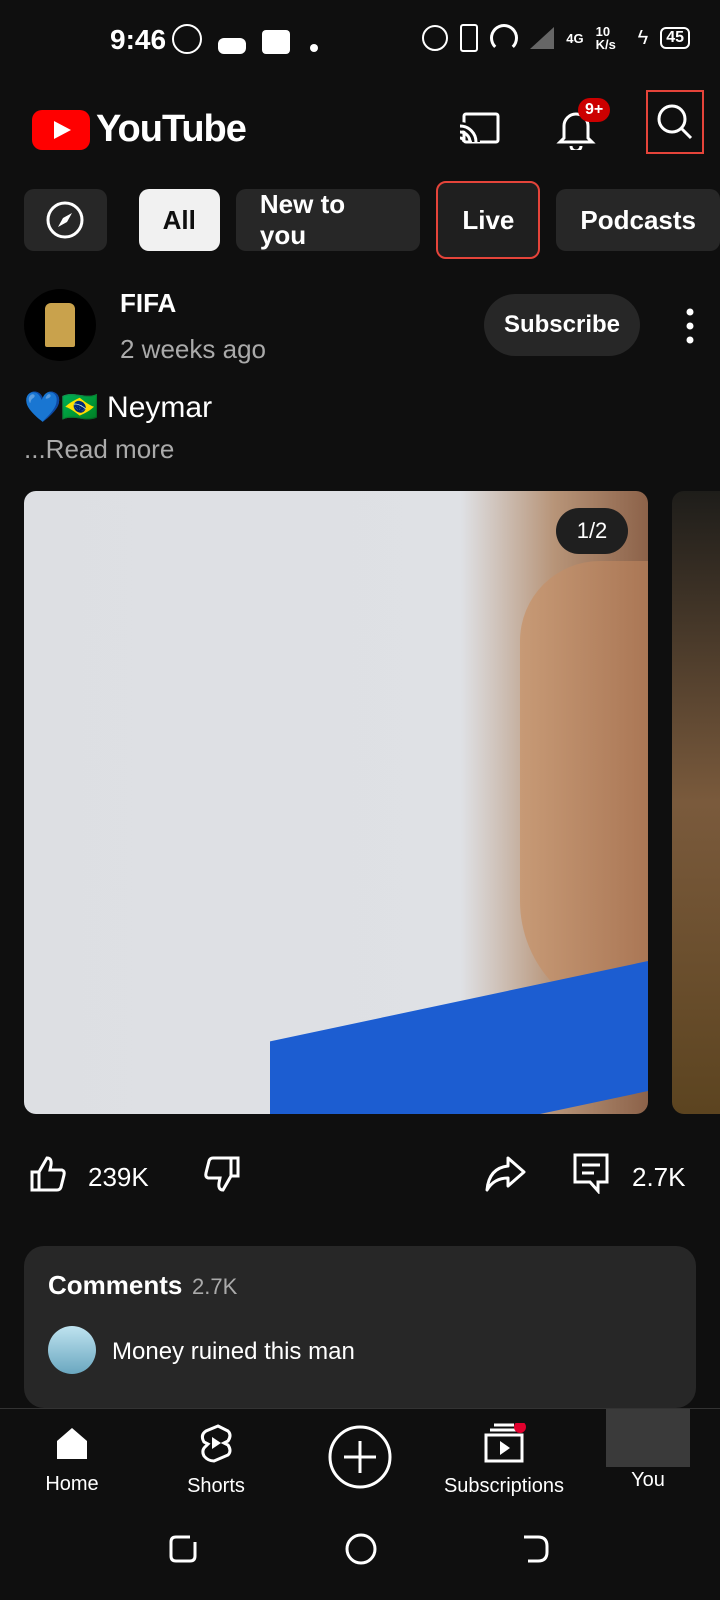  I want to click on like-count: 239K, so click(118, 1177).